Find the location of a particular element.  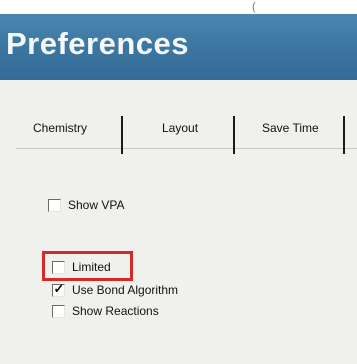

show-reactions-checkbox is located at coordinates (58, 311).